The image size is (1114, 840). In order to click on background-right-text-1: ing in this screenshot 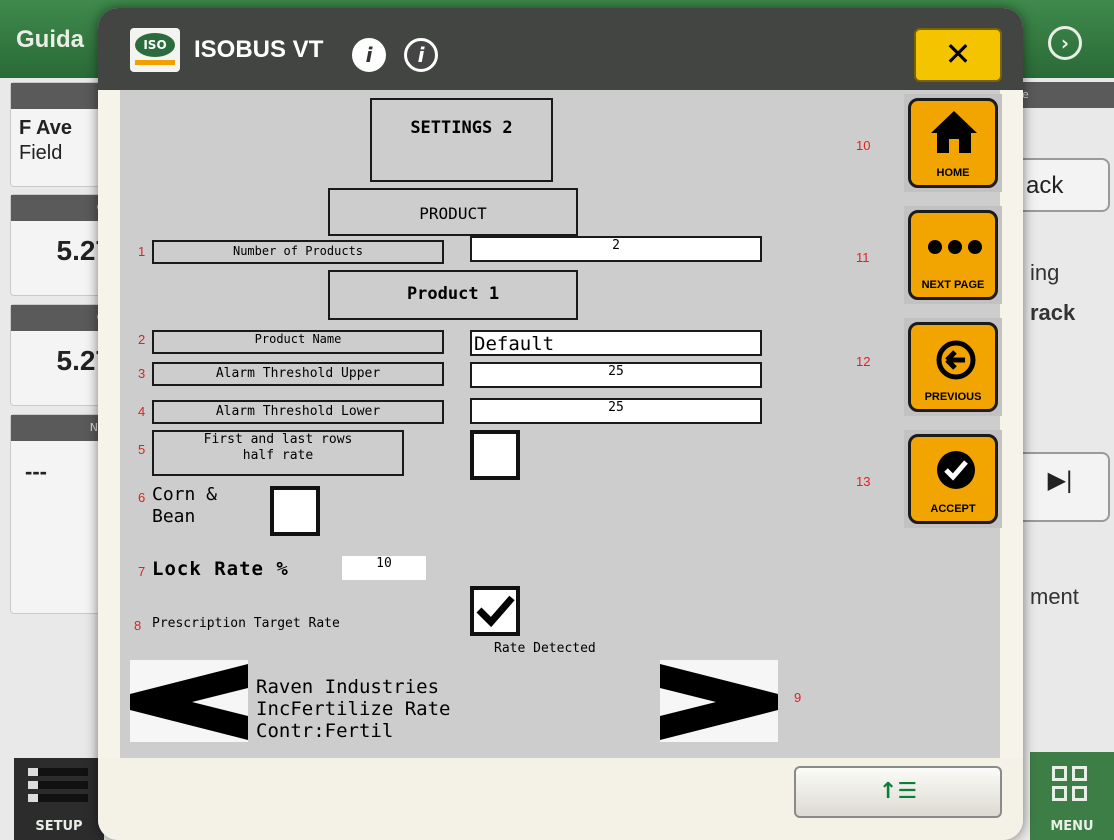, I will do `click(1045, 272)`.